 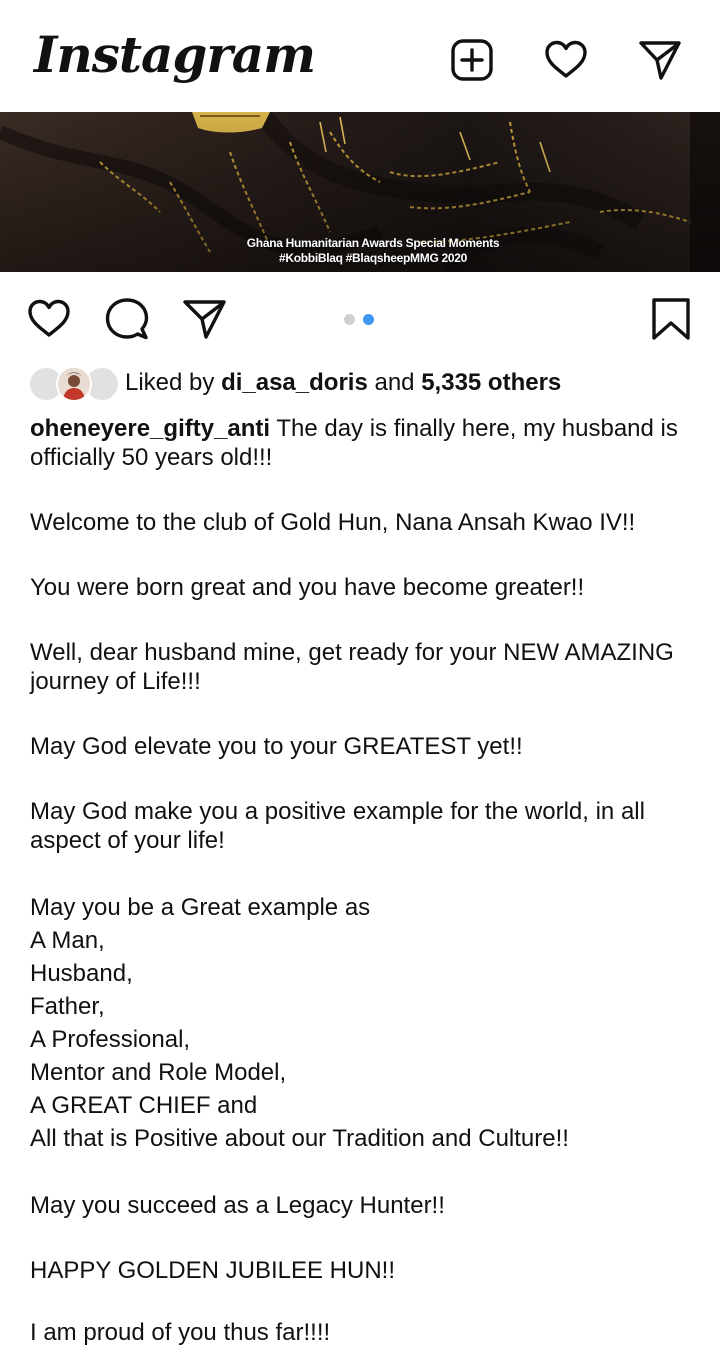 What do you see at coordinates (349, 319) in the screenshot?
I see `carousel-dot` at bounding box center [349, 319].